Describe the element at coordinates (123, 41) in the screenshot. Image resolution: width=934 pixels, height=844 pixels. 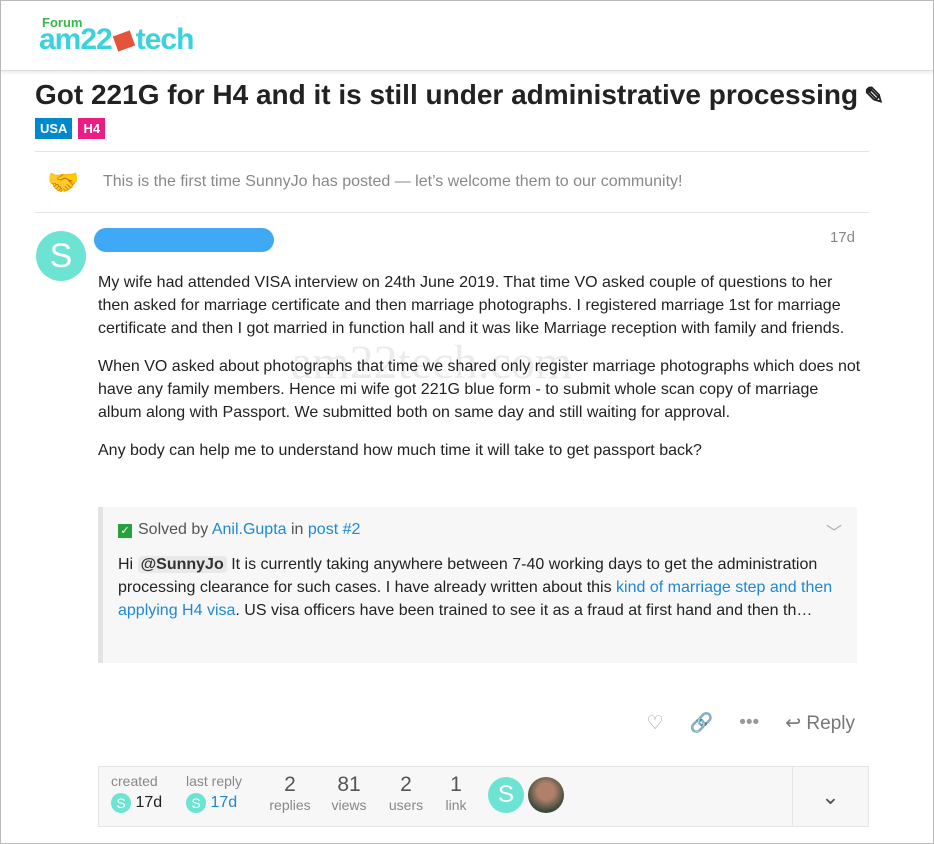
I see `logo-mark-icon` at that location.